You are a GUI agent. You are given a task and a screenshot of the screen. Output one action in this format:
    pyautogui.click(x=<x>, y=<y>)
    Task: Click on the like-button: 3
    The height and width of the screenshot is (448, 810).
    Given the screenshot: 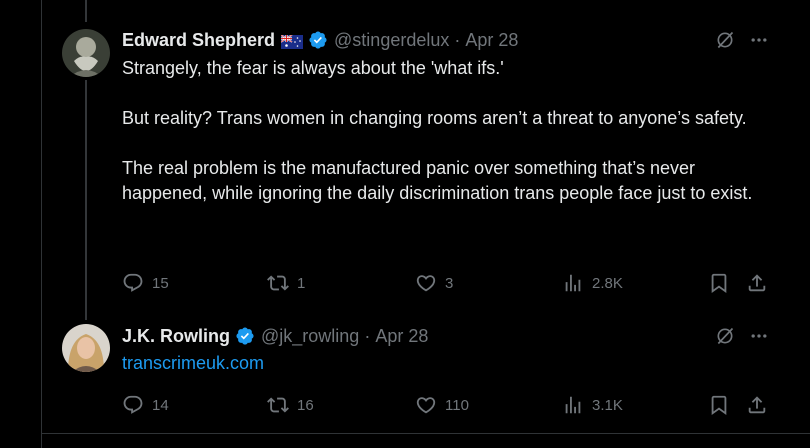 What is the action you would take?
    pyautogui.click(x=434, y=283)
    